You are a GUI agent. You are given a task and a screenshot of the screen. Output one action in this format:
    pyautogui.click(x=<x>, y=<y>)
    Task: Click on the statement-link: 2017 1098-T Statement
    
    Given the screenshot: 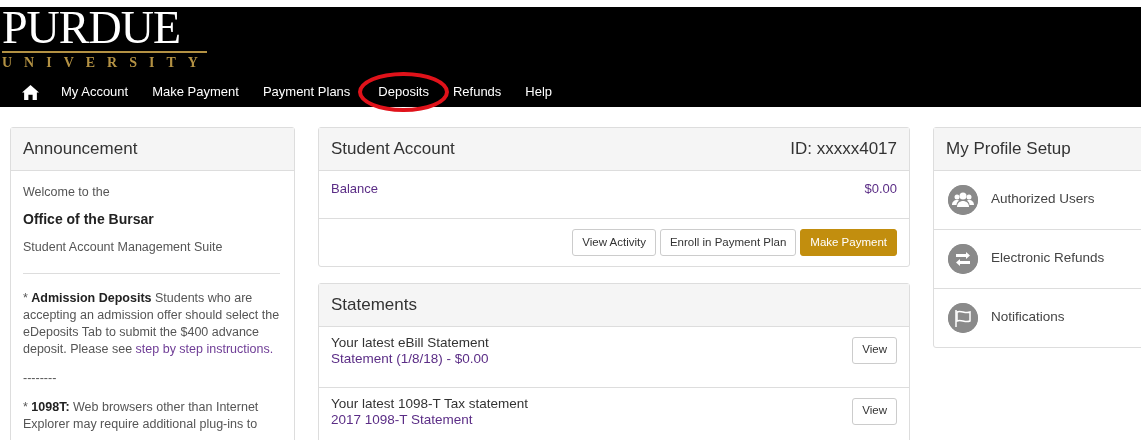 What is the action you would take?
    pyautogui.click(x=430, y=419)
    